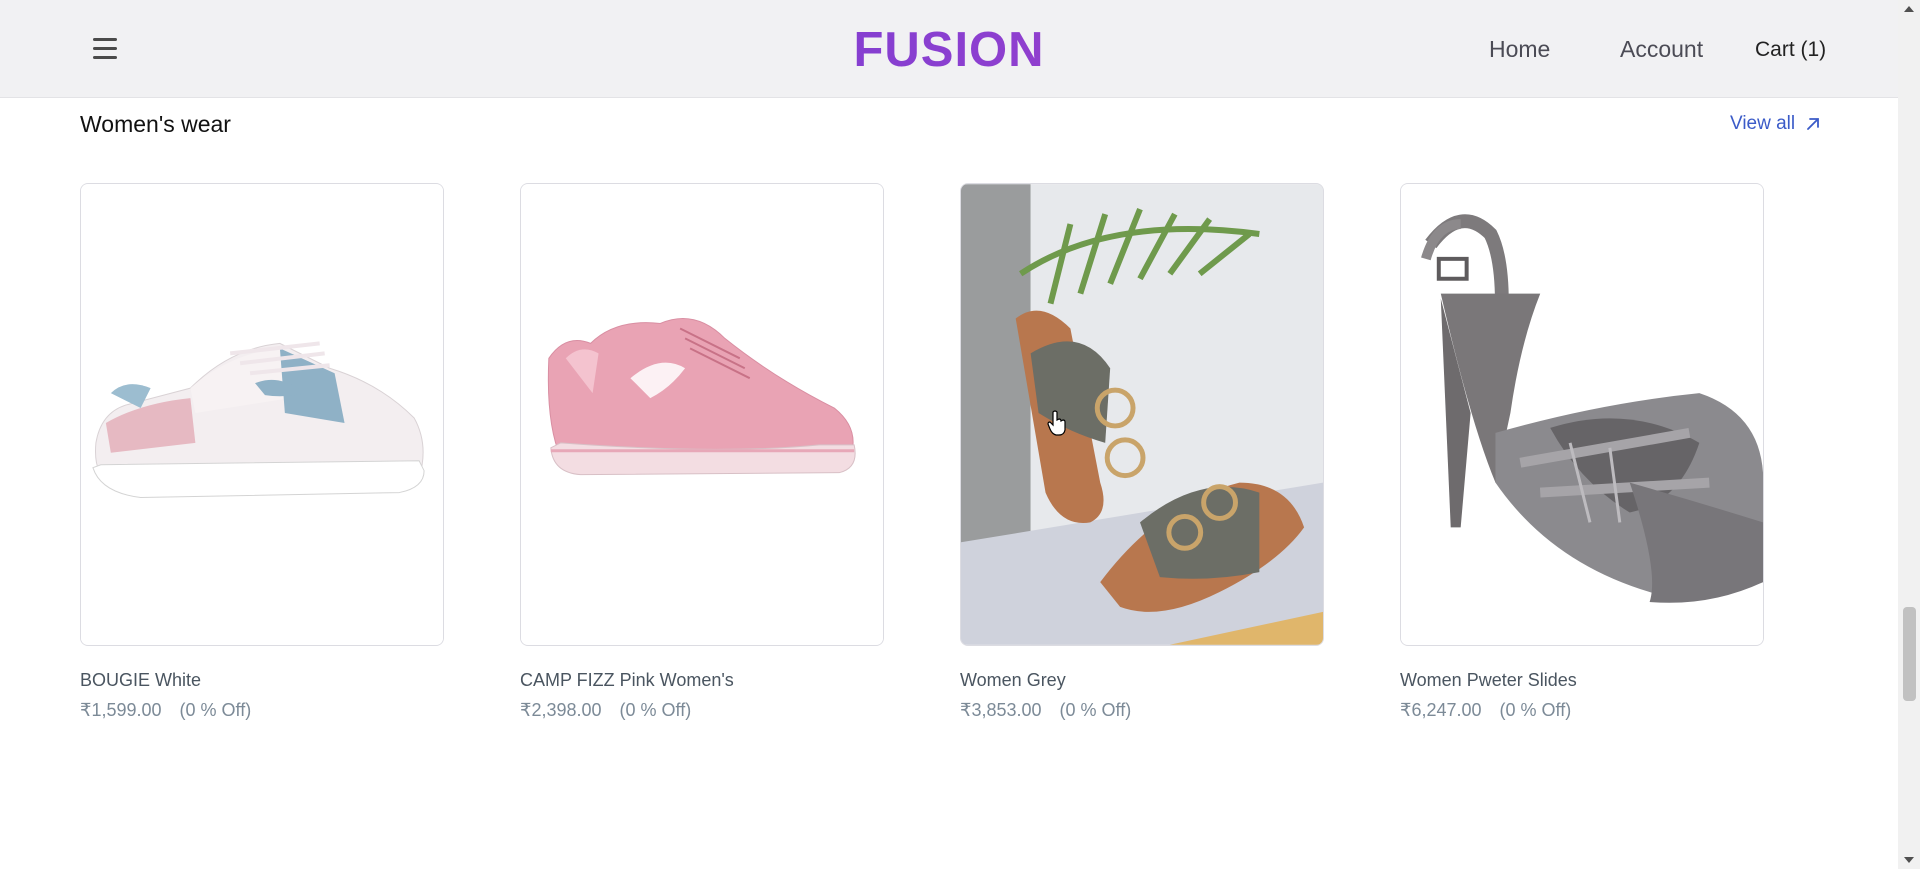 The width and height of the screenshot is (1920, 869). What do you see at coordinates (165, 710) in the screenshot?
I see `product-price: ₹1,599.00 (0 % Off)` at bounding box center [165, 710].